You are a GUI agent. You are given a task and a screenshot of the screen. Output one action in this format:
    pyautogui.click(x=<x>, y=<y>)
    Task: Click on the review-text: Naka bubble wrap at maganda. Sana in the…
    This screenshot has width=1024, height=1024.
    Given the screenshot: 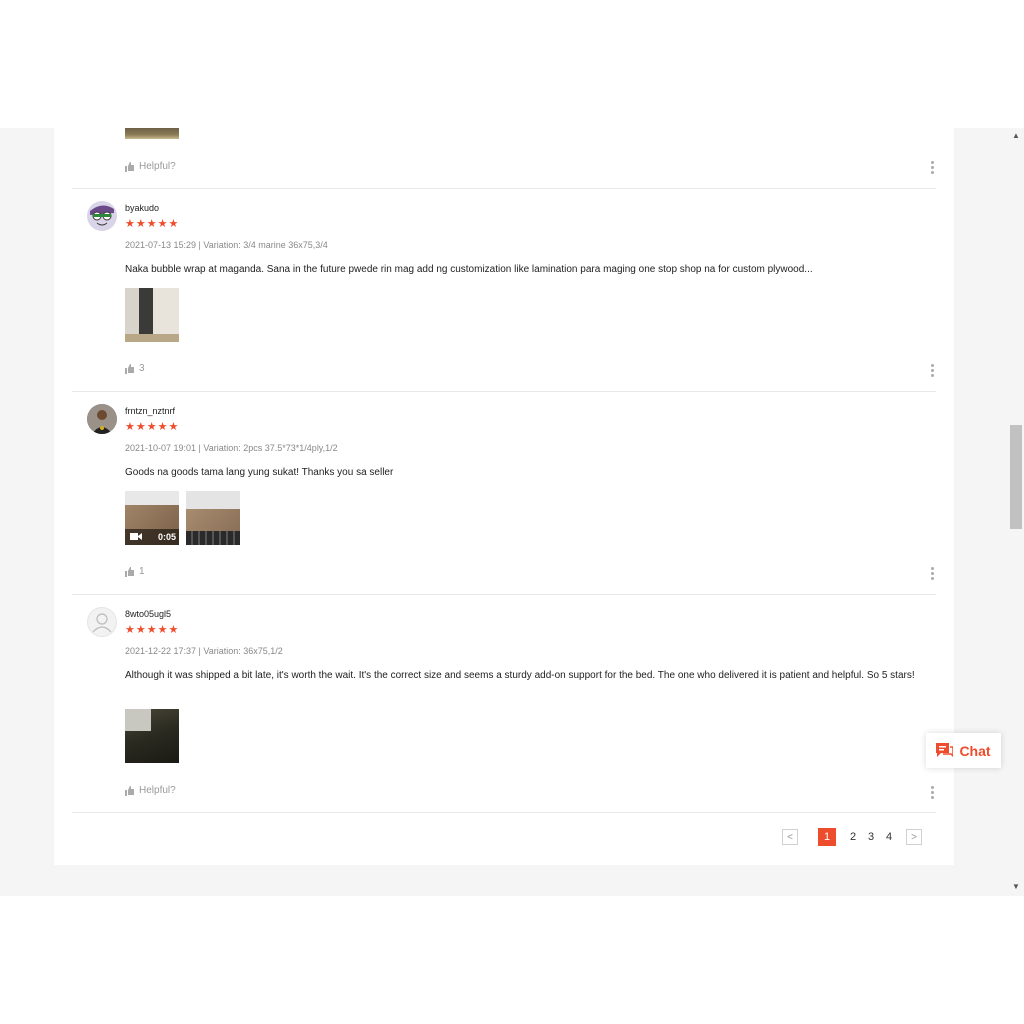 What is the action you would take?
    pyautogui.click(x=469, y=269)
    